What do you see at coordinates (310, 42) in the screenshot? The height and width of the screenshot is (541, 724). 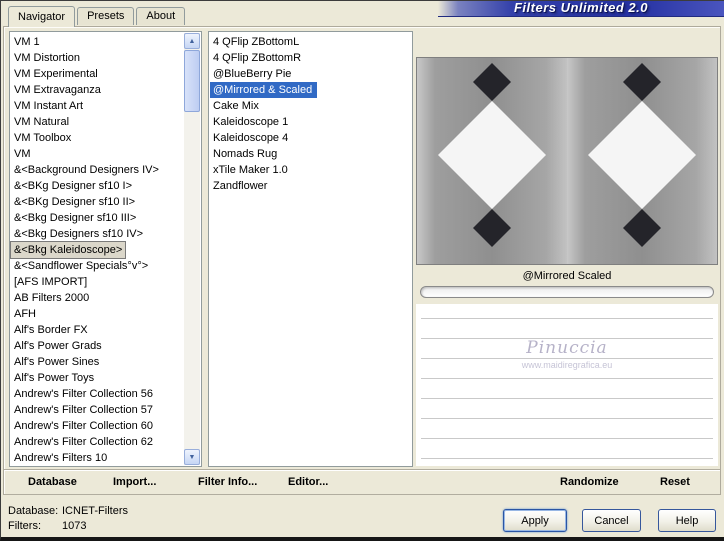 I see `filter-item: 4 QFlip ZBottomL` at bounding box center [310, 42].